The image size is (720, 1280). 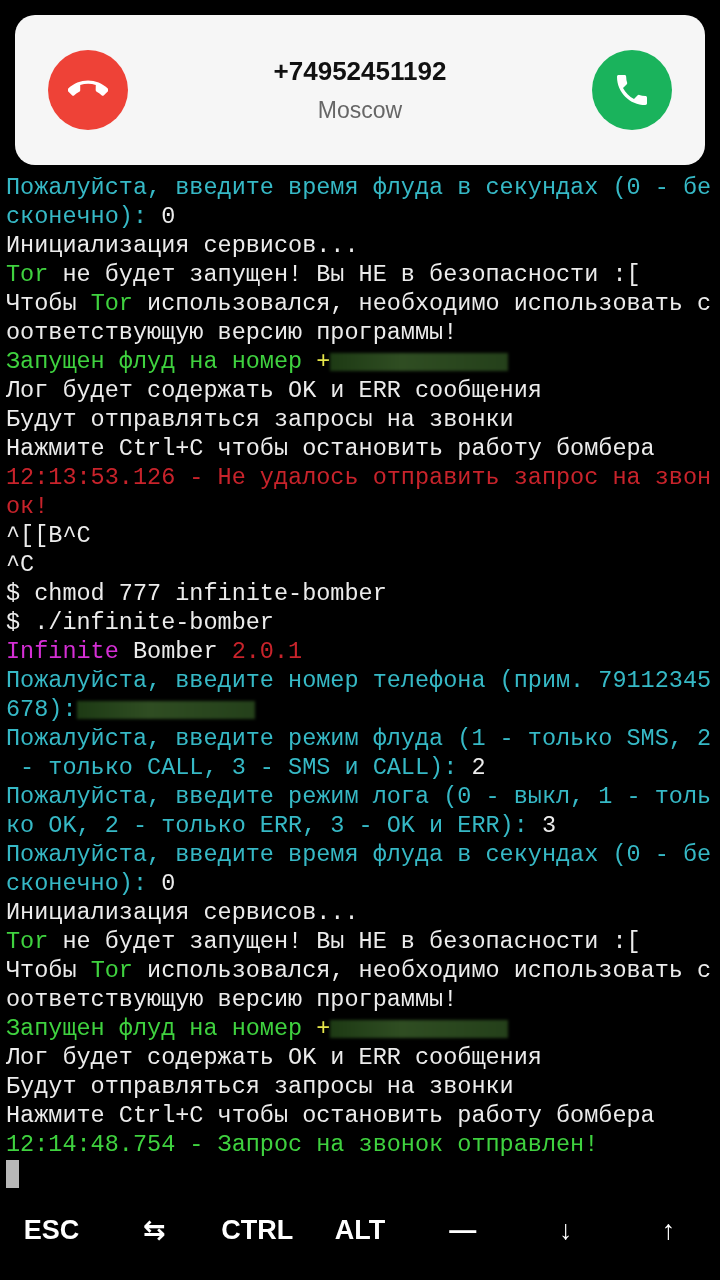 I want to click on terminal-text: $ ./infinite-bomber, so click(x=140, y=622).